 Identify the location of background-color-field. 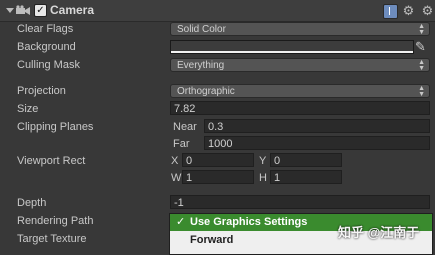
(292, 47).